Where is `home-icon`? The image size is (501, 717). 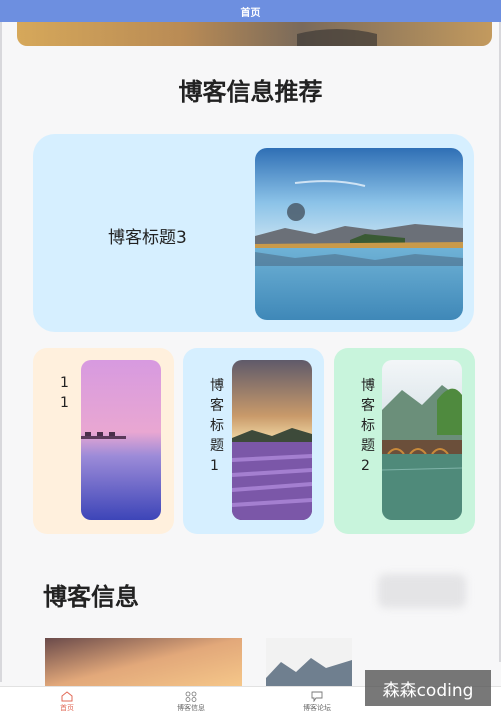 home-icon is located at coordinates (67, 696).